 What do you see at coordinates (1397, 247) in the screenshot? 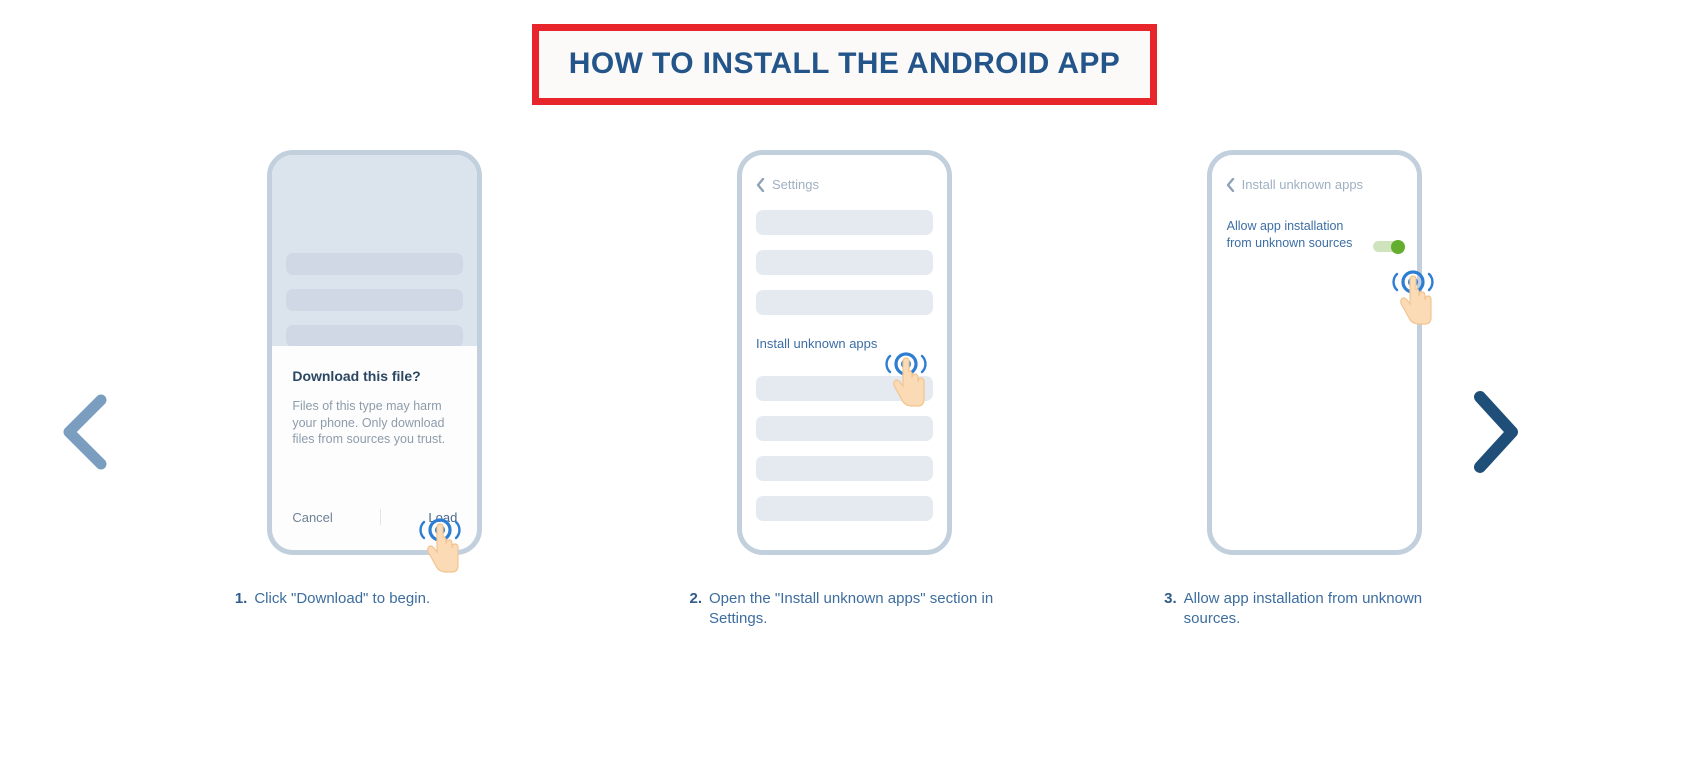
I see `toggle-knob` at bounding box center [1397, 247].